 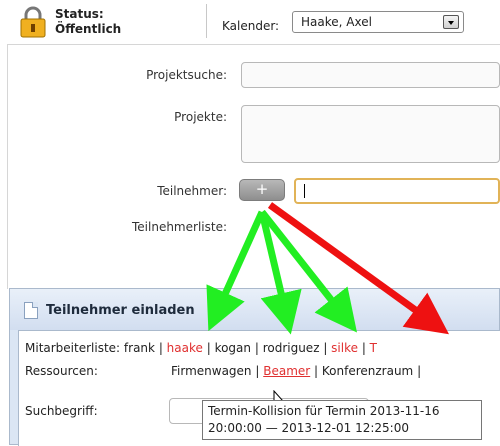 What do you see at coordinates (308, 428) in the screenshot?
I see `tooltip-line2: 20:00:00 — 2013-12-01 12:25:00` at bounding box center [308, 428].